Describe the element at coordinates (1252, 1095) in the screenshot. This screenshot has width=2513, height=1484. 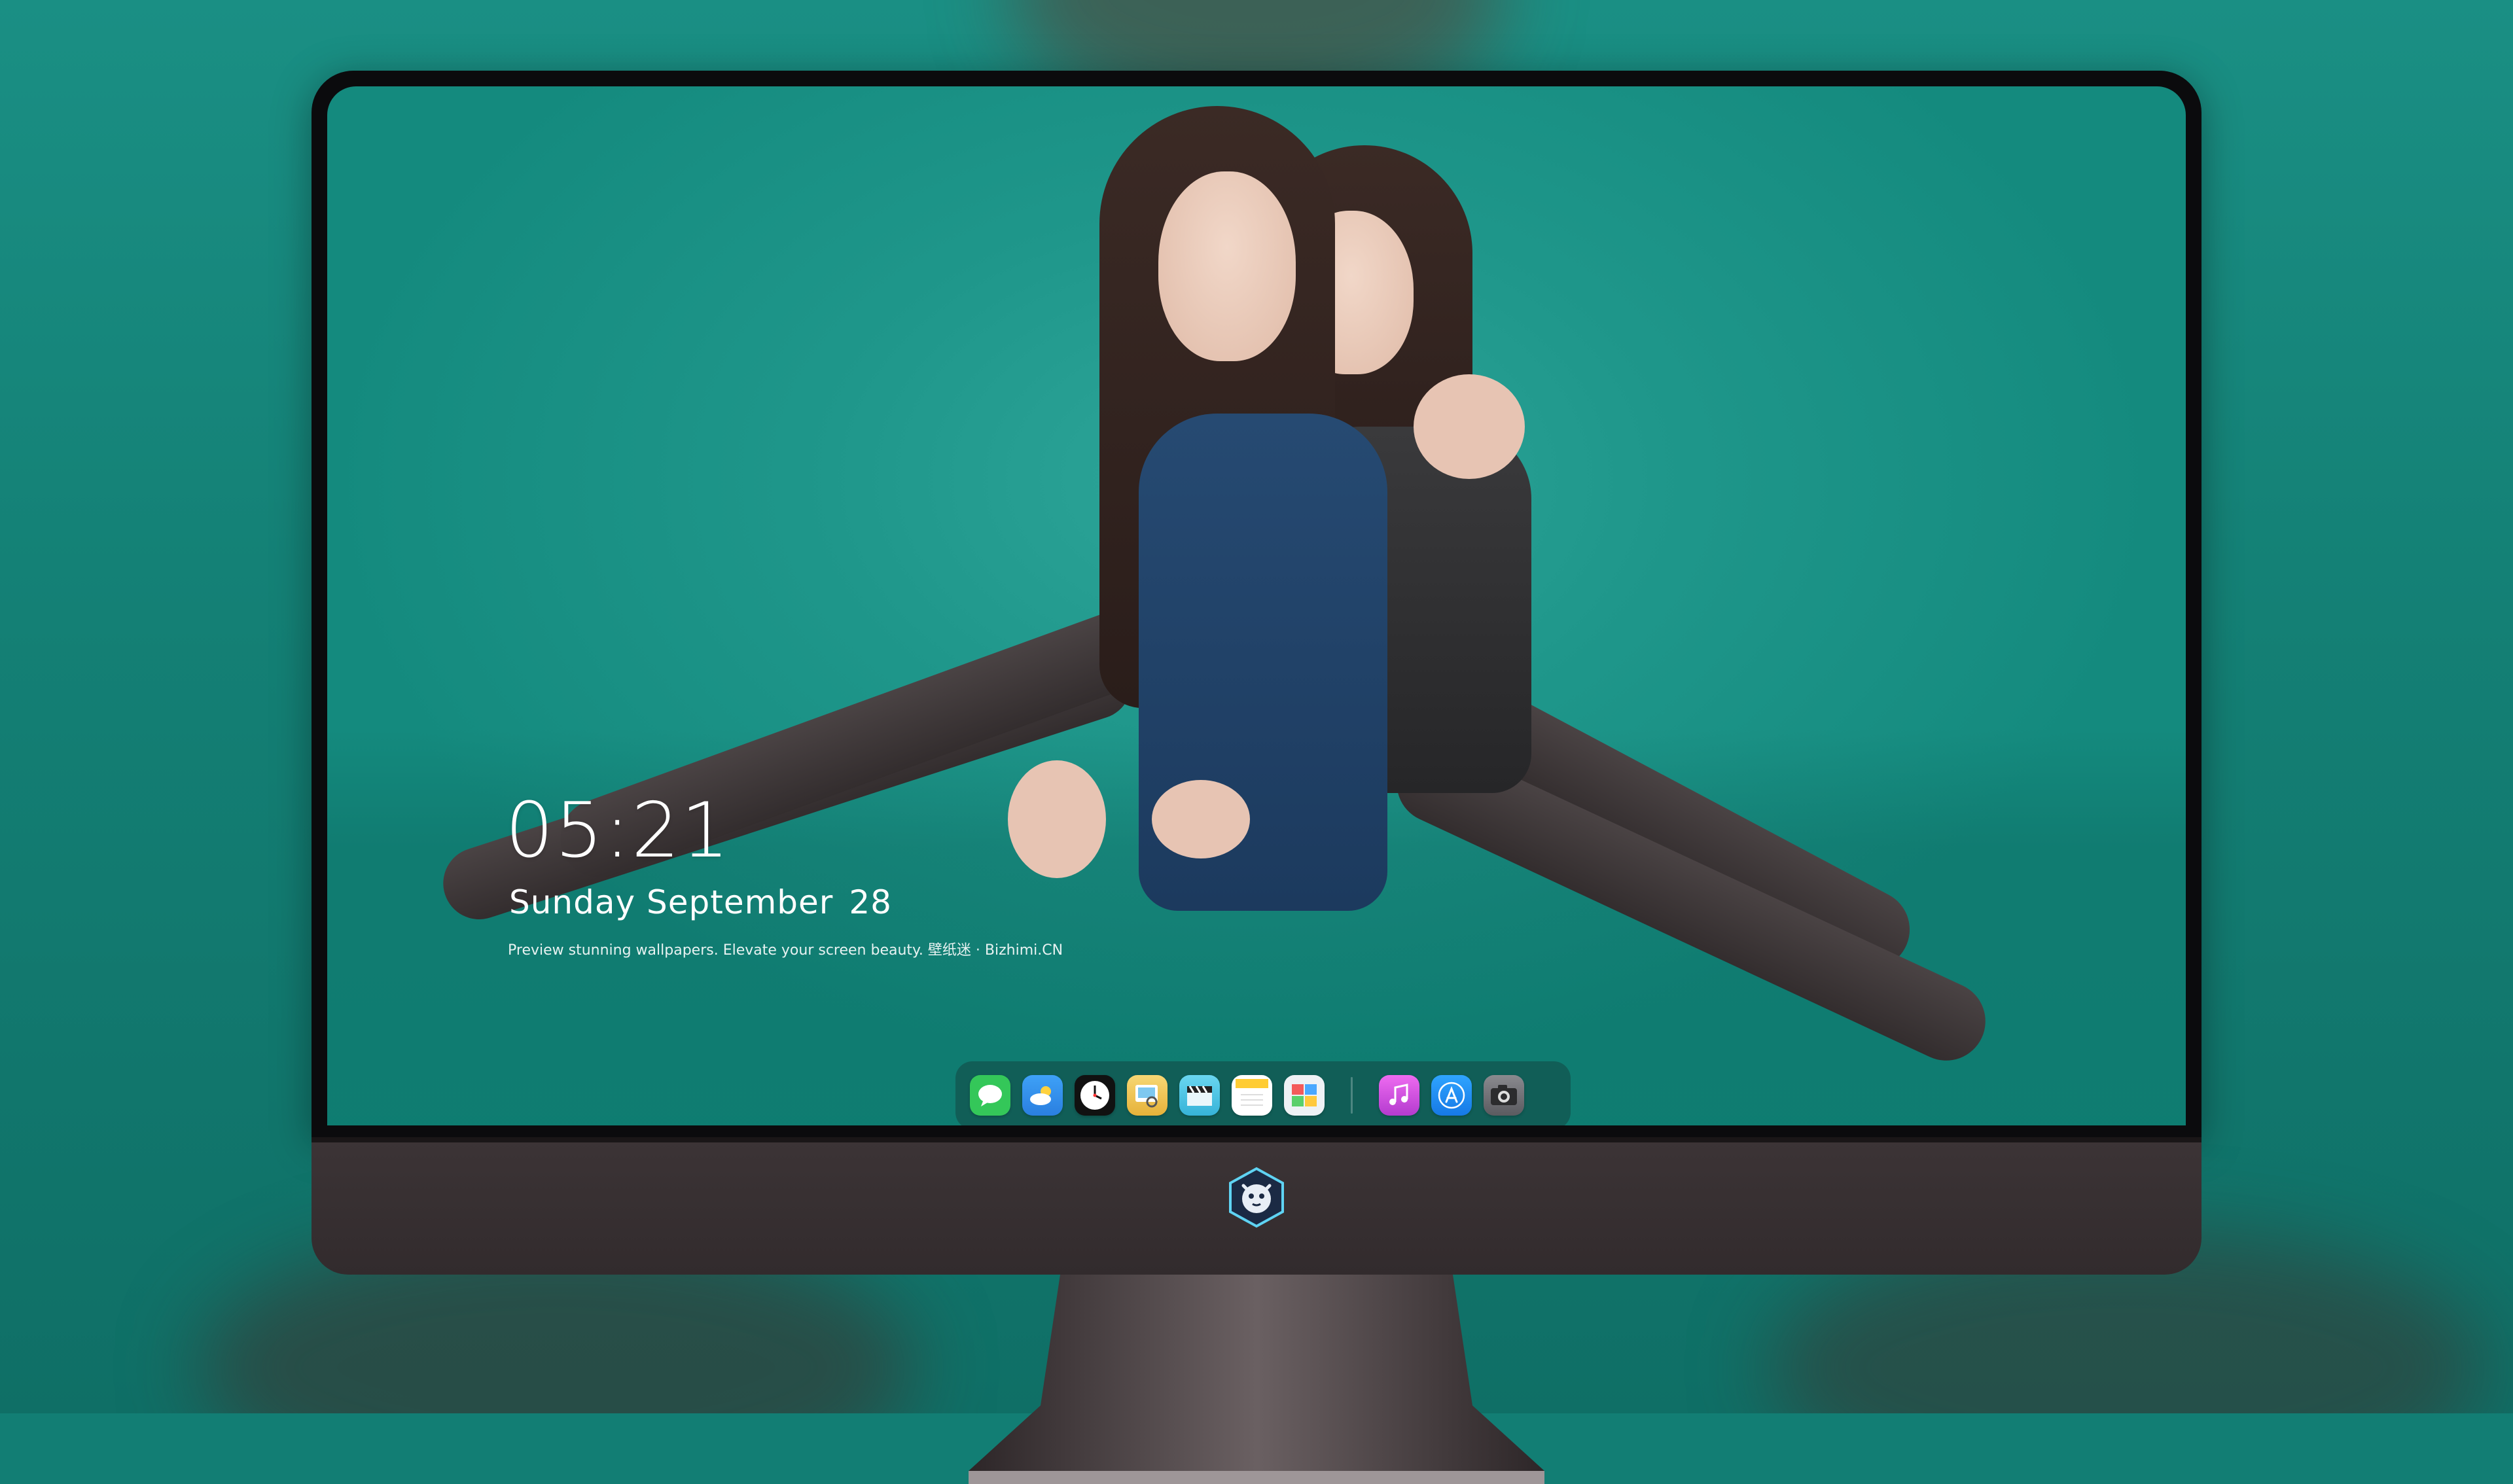
I see `notes-icon` at that location.